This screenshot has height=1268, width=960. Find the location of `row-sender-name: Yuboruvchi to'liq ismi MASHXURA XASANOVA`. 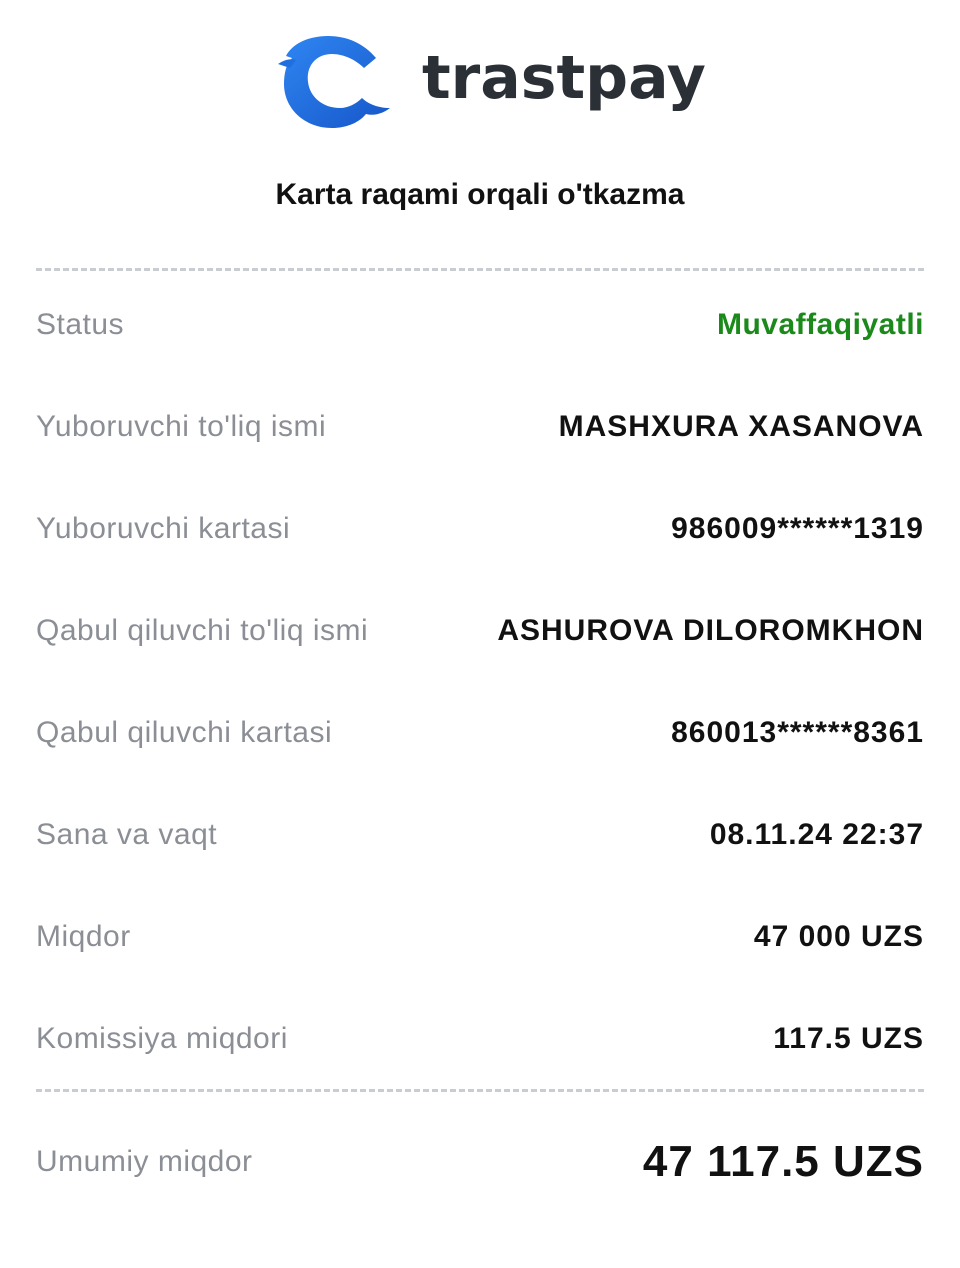

row-sender-name: Yuboruvchi to'liq ismi MASHXURA XASANOVA is located at coordinates (480, 427).